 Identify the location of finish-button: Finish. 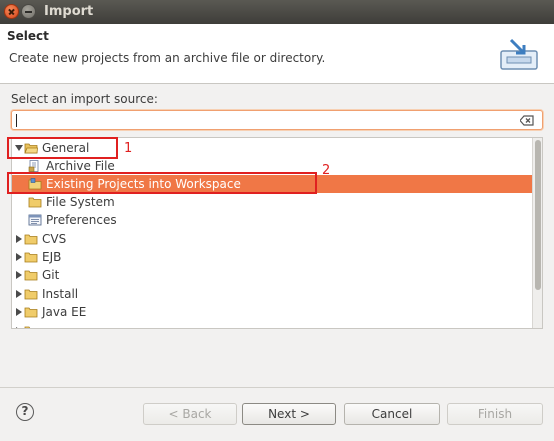
(495, 414).